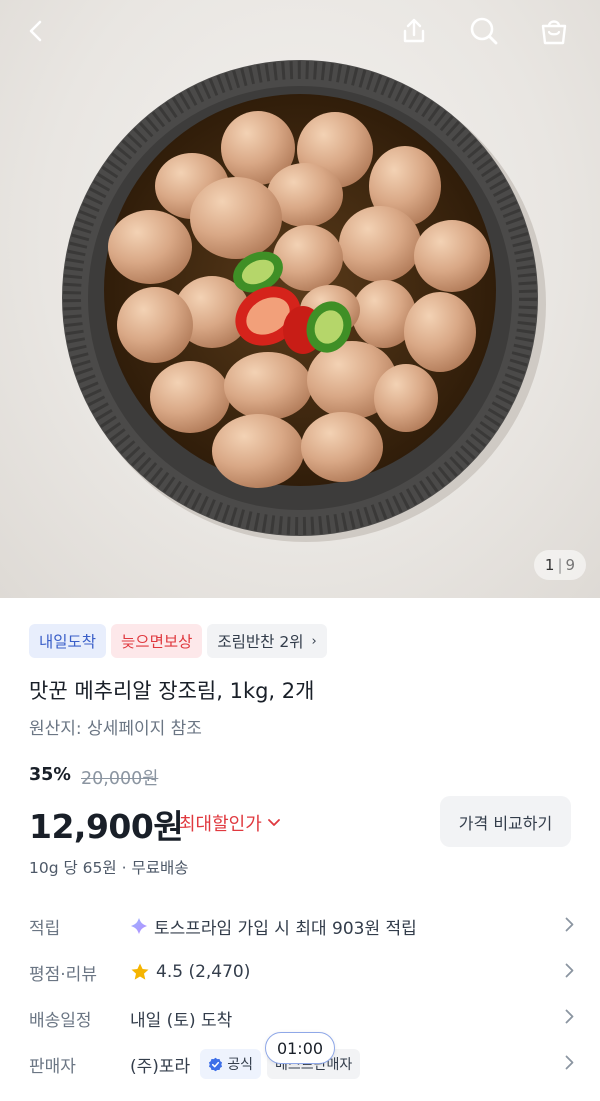 The width and height of the screenshot is (600, 1101). What do you see at coordinates (216, 1064) in the screenshot?
I see `verified-check-icon` at bounding box center [216, 1064].